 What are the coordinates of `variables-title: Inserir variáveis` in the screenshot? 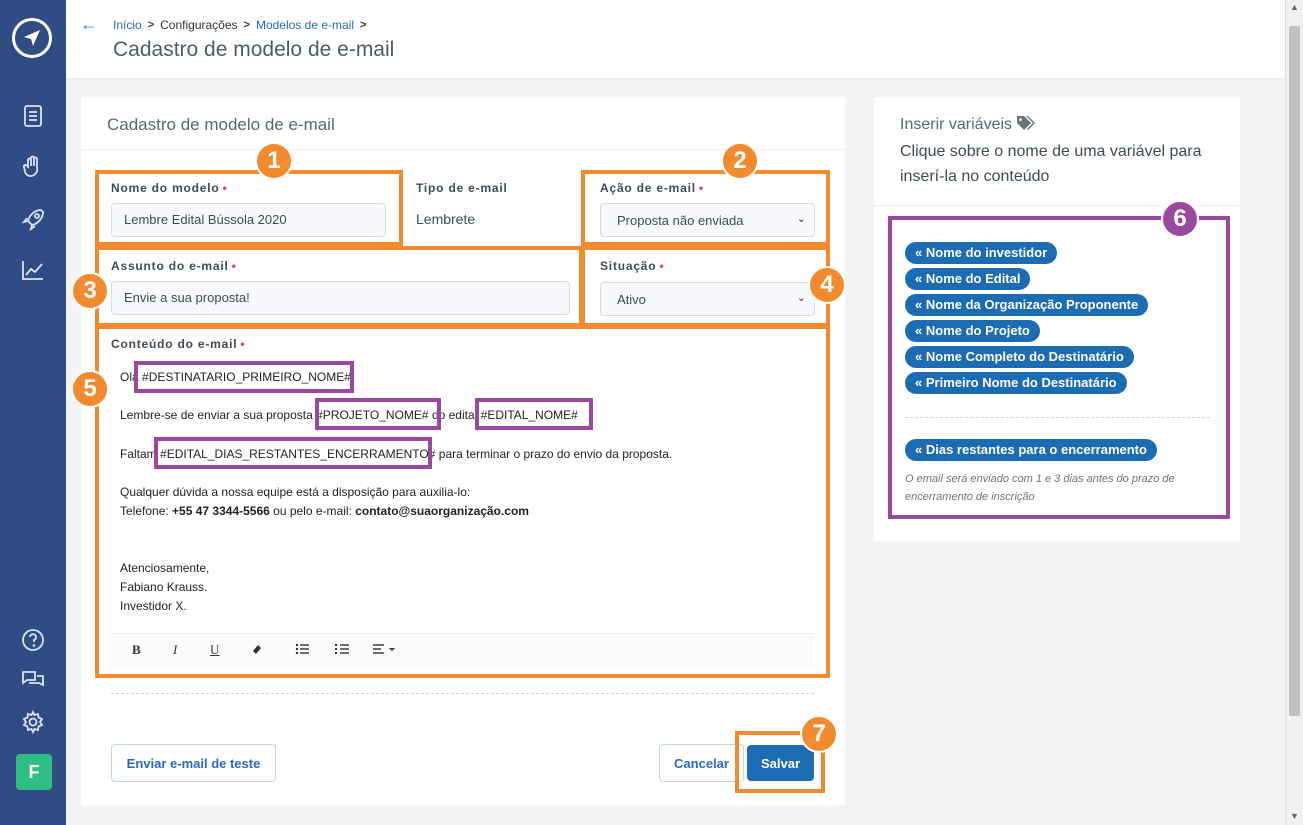 It's located at (968, 124).